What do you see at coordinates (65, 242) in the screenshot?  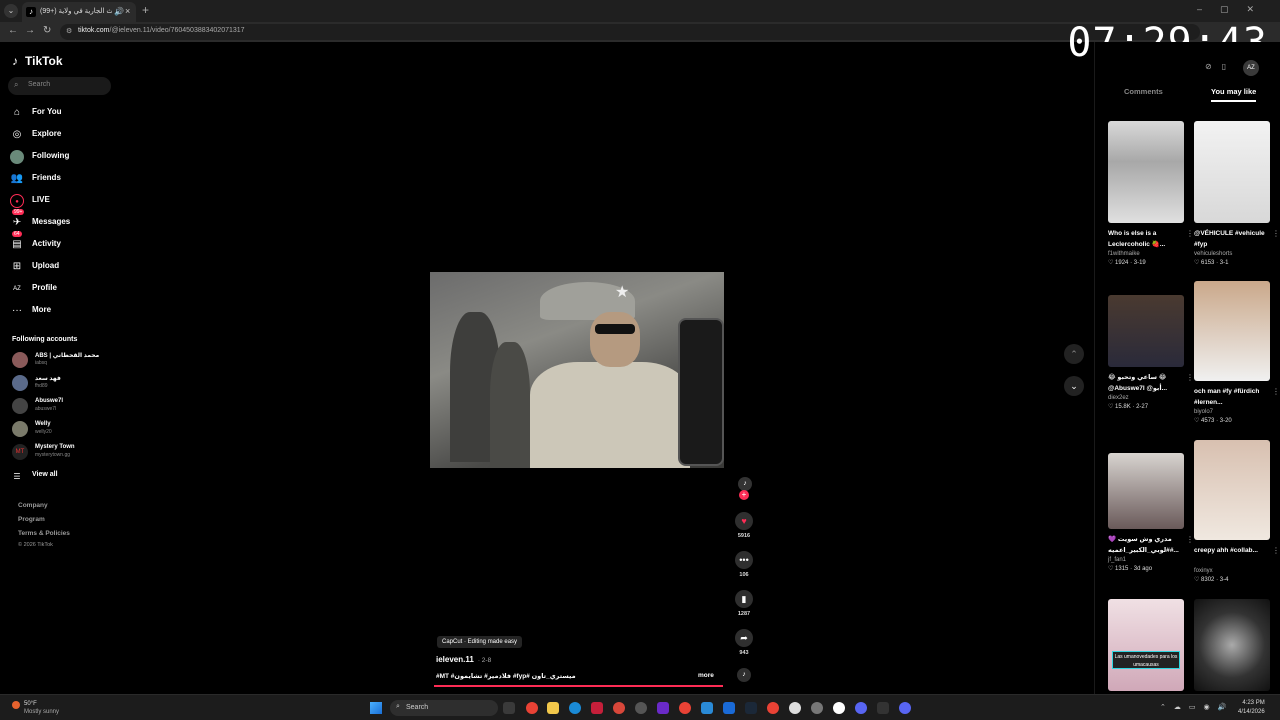 I see `sidebar-item-activity: ▤ 64 Activity` at bounding box center [65, 242].